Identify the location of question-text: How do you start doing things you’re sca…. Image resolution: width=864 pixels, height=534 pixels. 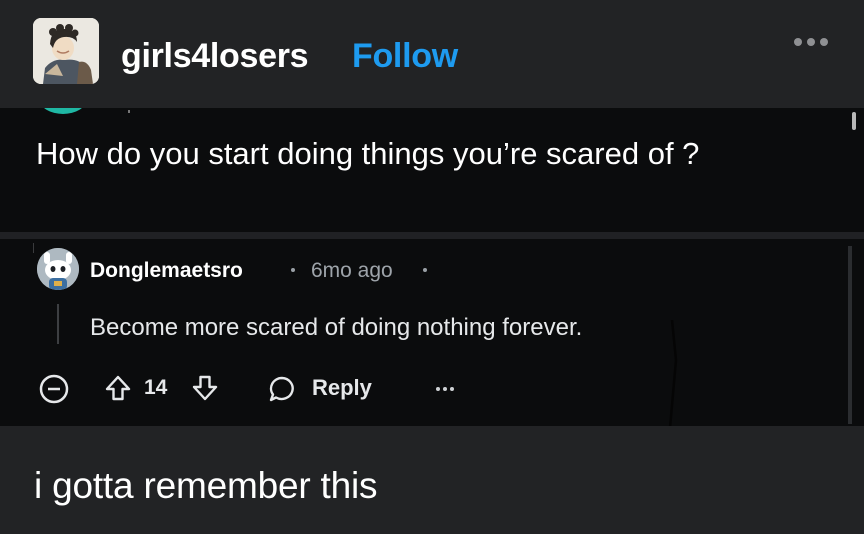
(368, 153).